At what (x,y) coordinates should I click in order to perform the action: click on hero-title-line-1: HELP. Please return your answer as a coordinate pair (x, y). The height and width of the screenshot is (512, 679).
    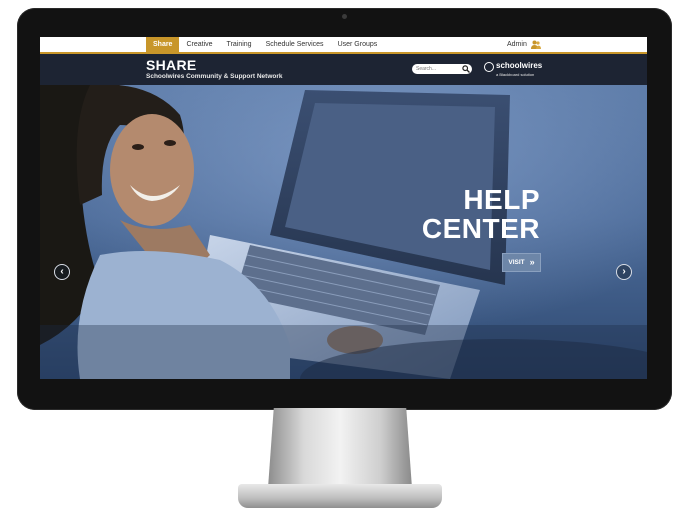
    Looking at the image, I should click on (501, 199).